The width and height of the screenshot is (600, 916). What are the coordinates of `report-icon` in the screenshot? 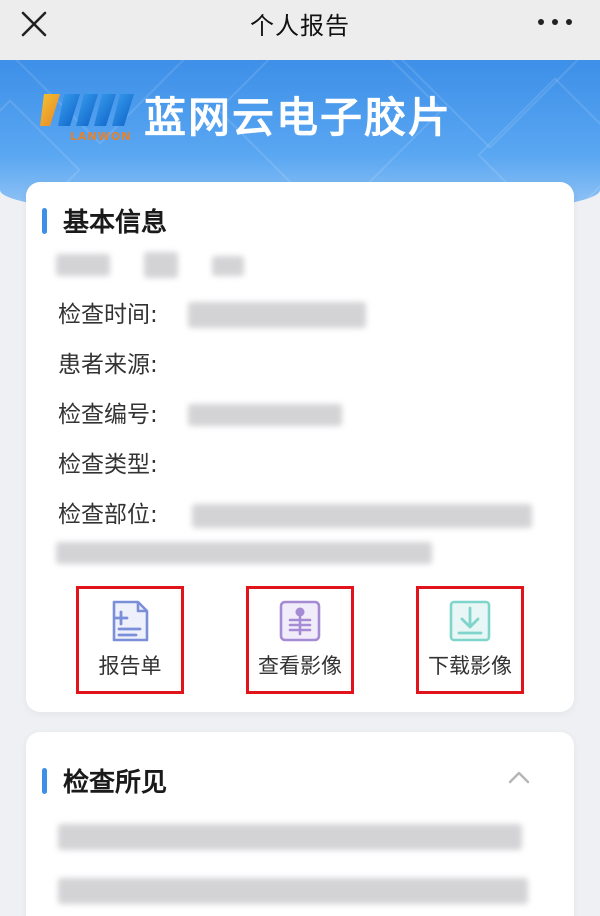 It's located at (130, 621).